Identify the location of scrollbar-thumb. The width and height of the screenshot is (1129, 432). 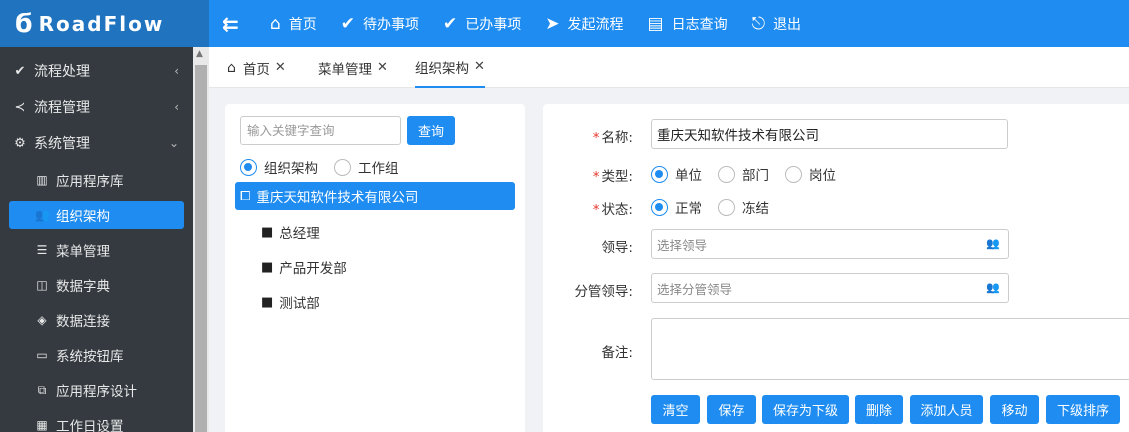
(201, 248).